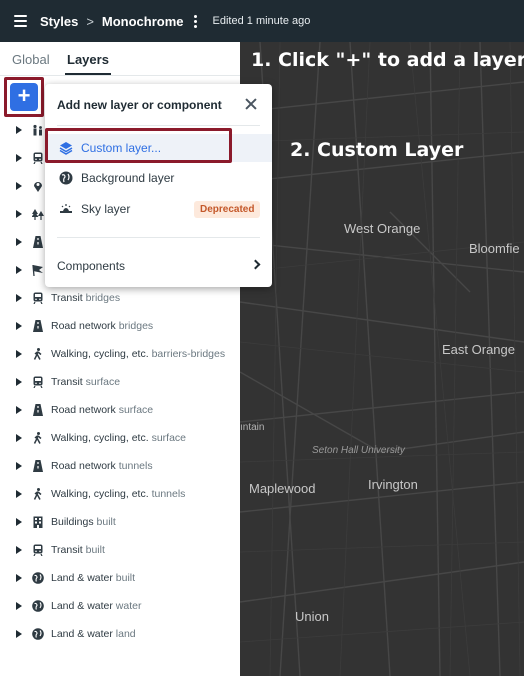 The width and height of the screenshot is (524, 676). I want to click on sky-layer-label: Sky layer, so click(106, 209).